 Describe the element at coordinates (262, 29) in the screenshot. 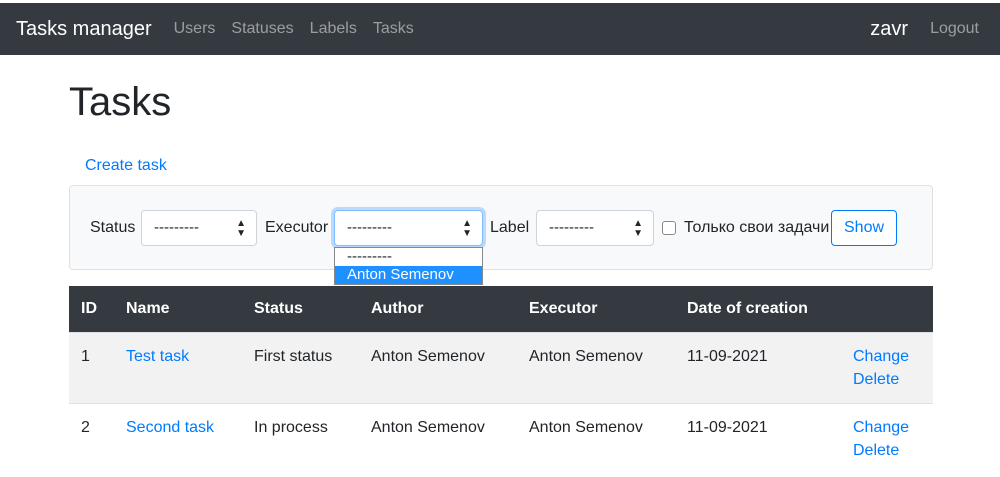

I see `nav-statuses: Statuses` at that location.